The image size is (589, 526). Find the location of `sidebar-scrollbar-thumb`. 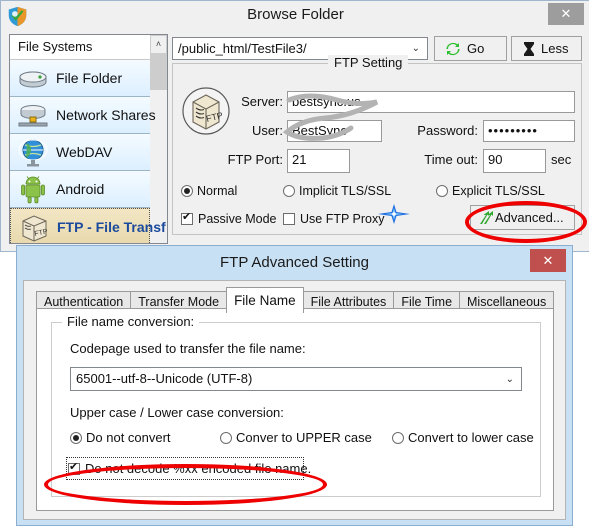

sidebar-scrollbar-thumb is located at coordinates (158, 72).